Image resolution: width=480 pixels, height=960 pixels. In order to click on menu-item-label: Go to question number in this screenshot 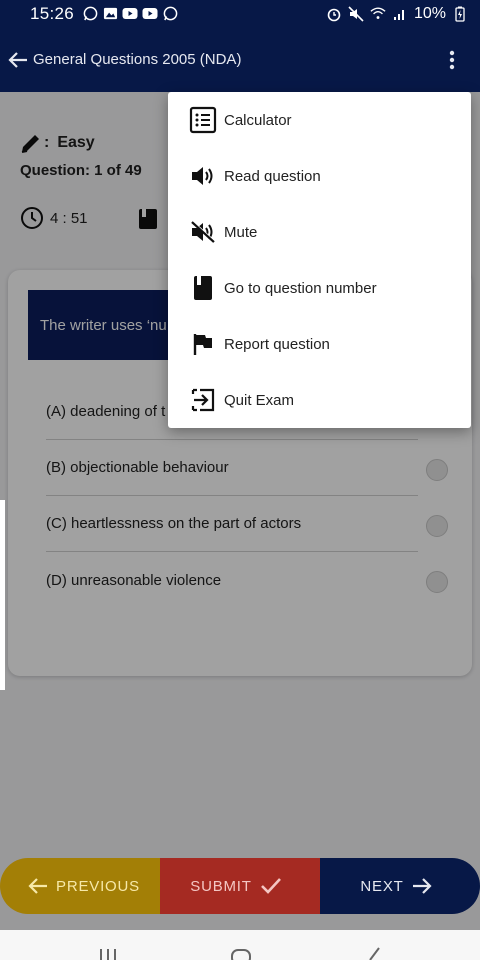, I will do `click(300, 288)`.